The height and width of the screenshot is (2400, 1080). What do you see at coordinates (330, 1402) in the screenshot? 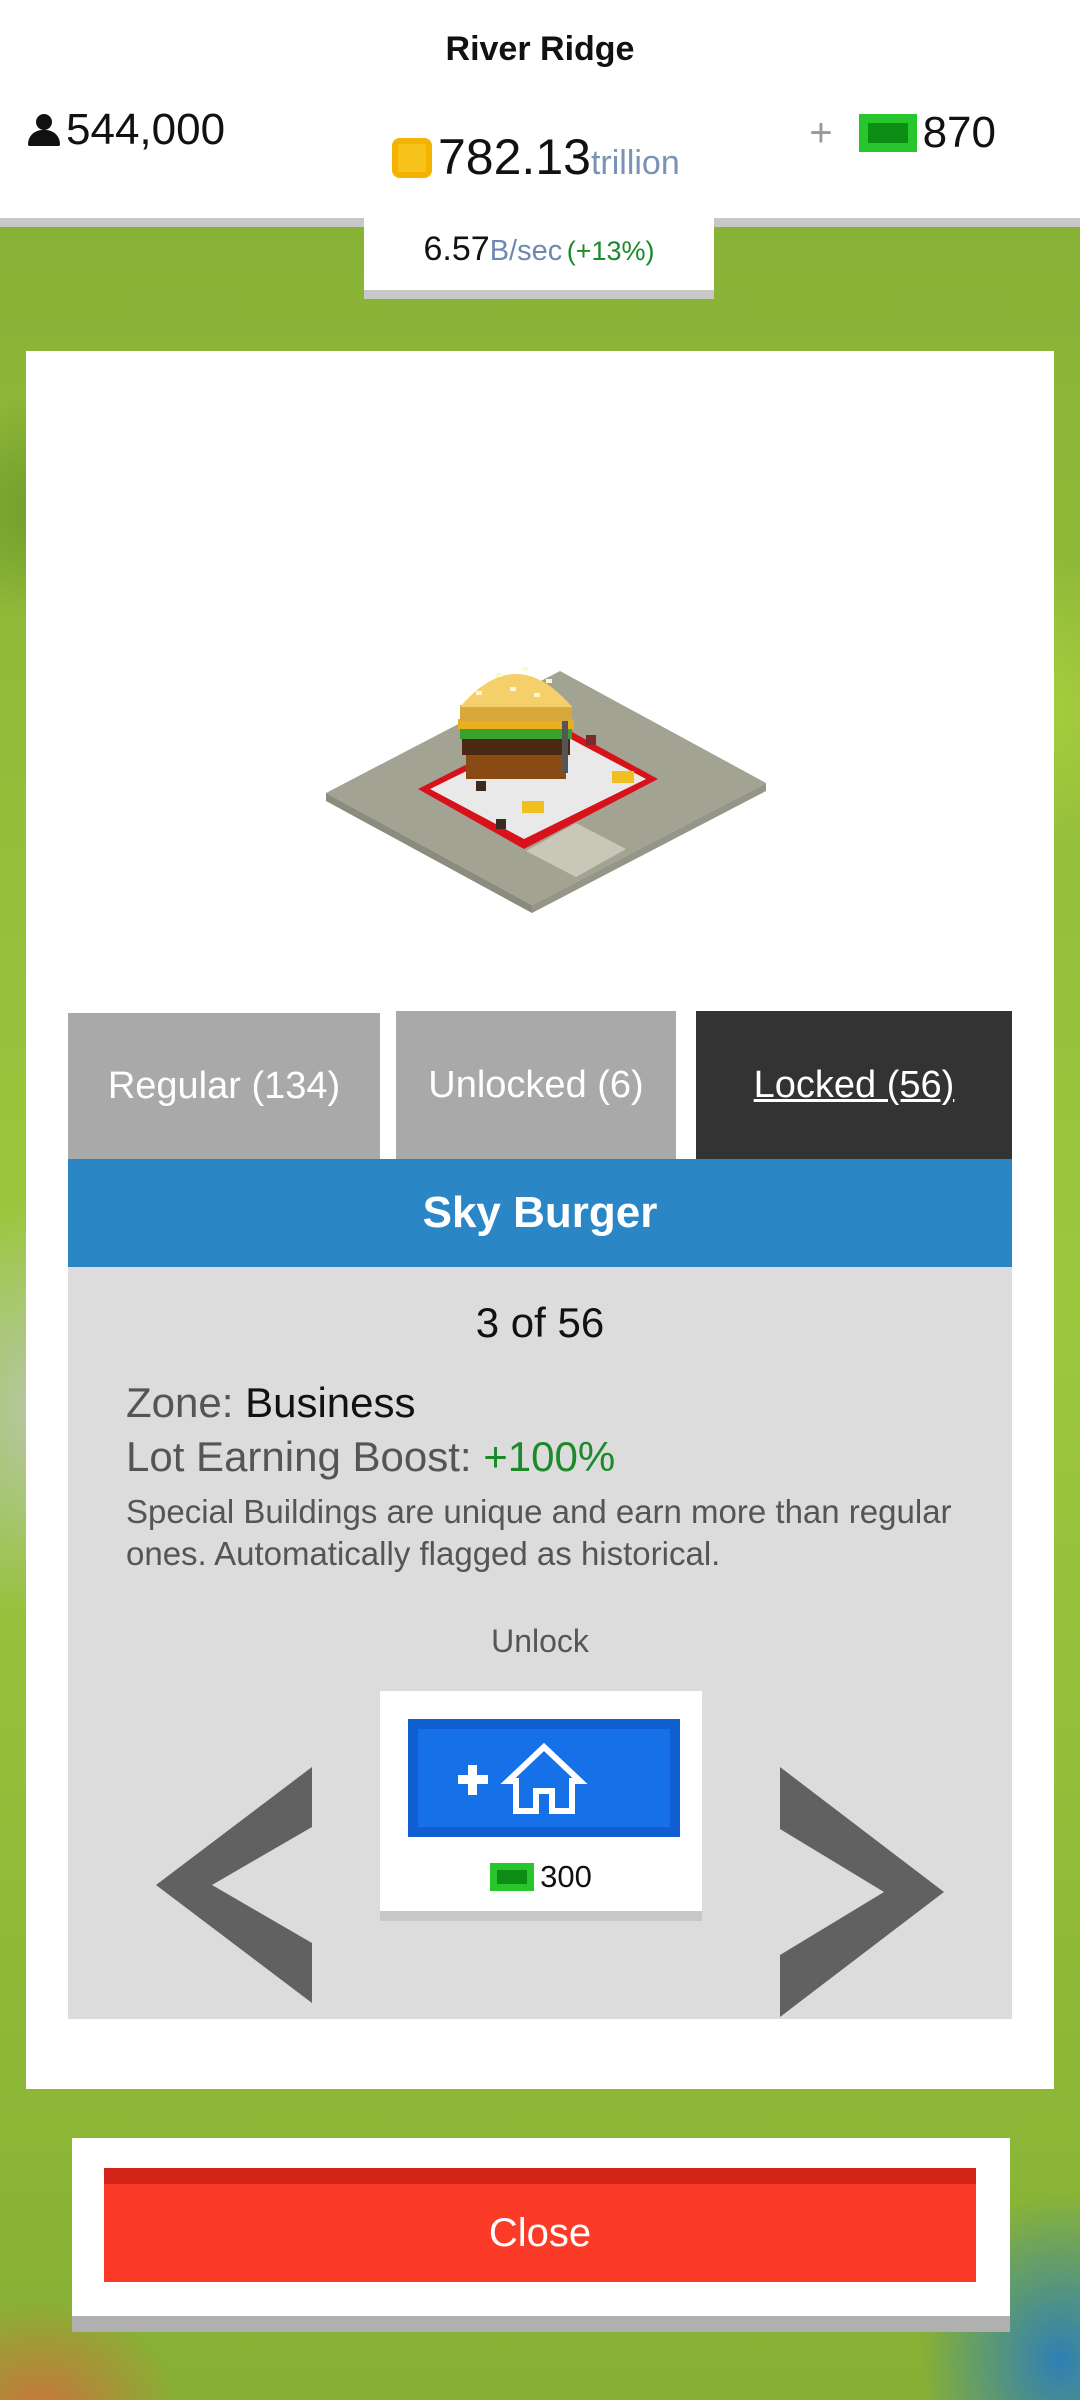
I see `zone-value: Business` at bounding box center [330, 1402].